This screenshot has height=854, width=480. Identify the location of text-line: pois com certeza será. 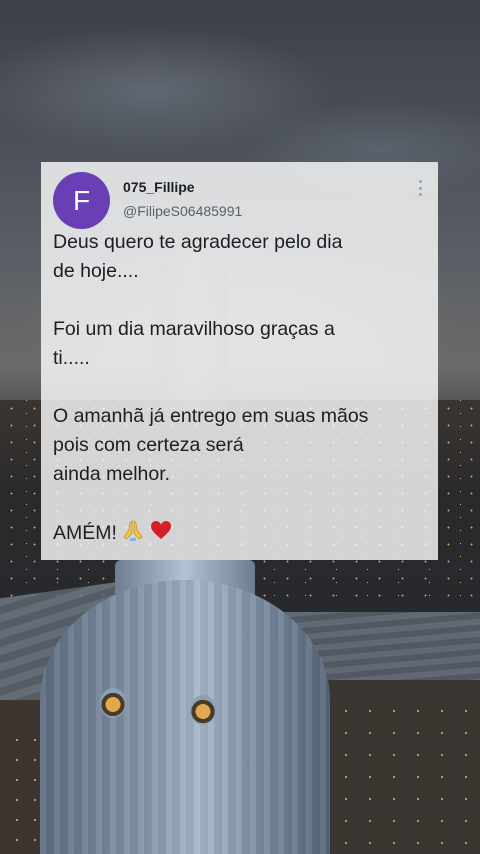
(148, 445).